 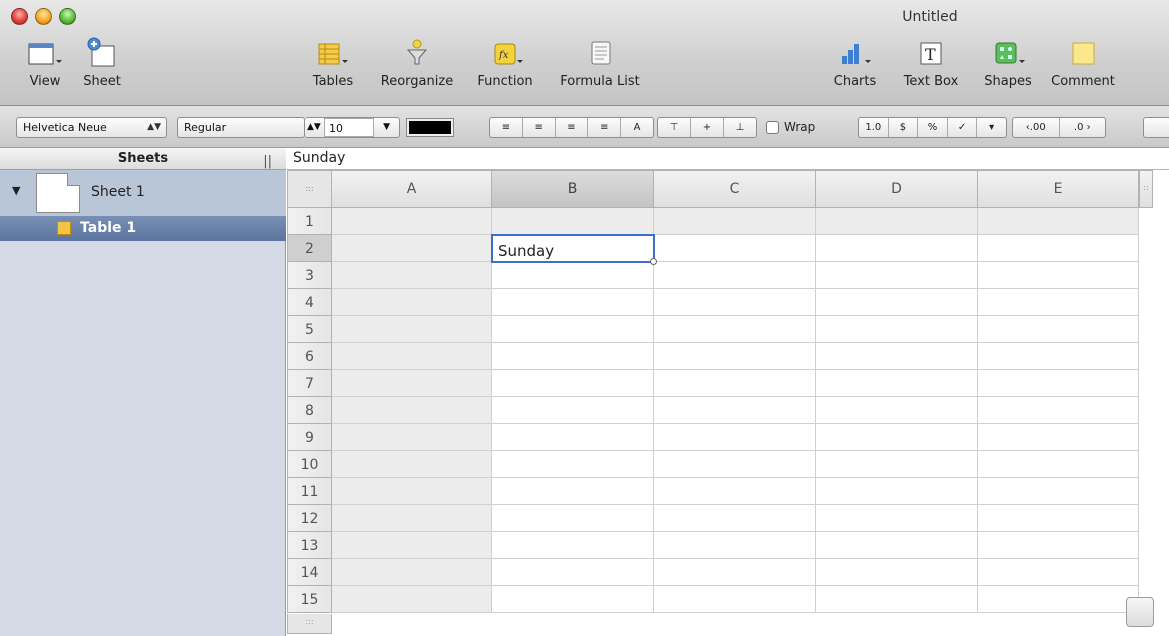 What do you see at coordinates (573, 599) in the screenshot?
I see `cell-b15` at bounding box center [573, 599].